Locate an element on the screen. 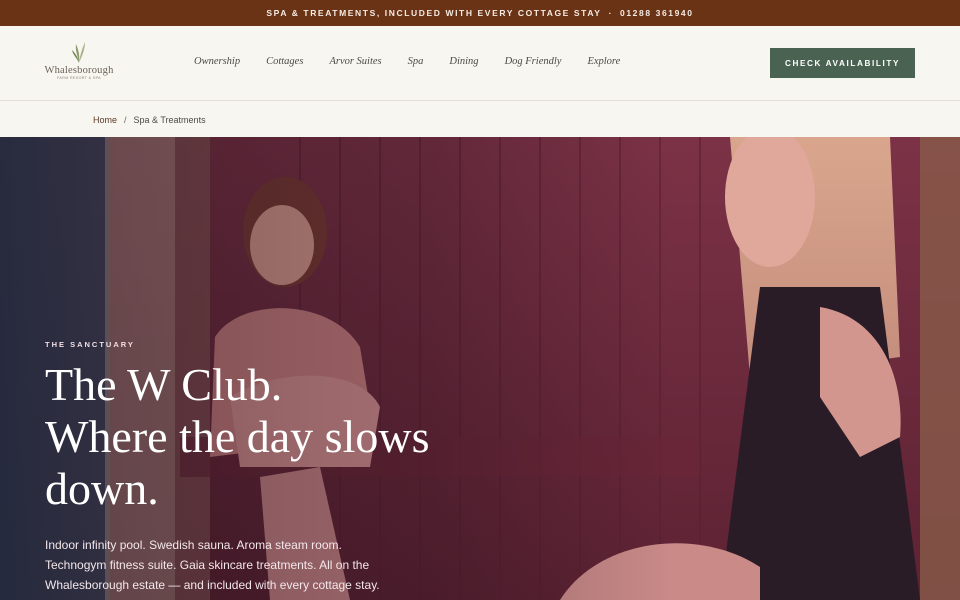 The height and width of the screenshot is (600, 960). headline-line-1: The W Club. is located at coordinates (164, 384).